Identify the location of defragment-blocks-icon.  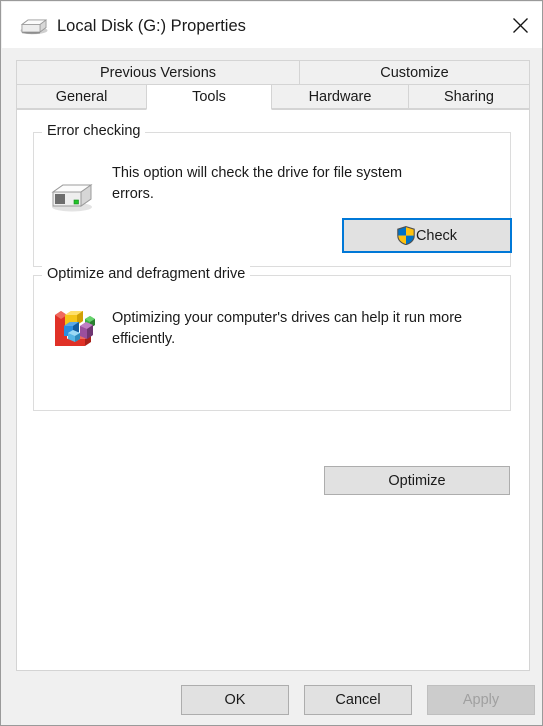
(73, 329).